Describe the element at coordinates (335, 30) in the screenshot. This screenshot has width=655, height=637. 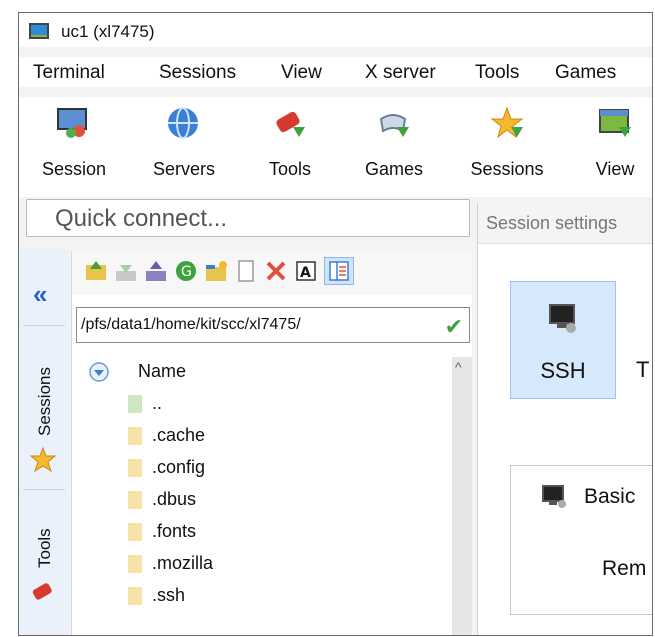
I see `title-bar: uc1 (xl7475)` at that location.